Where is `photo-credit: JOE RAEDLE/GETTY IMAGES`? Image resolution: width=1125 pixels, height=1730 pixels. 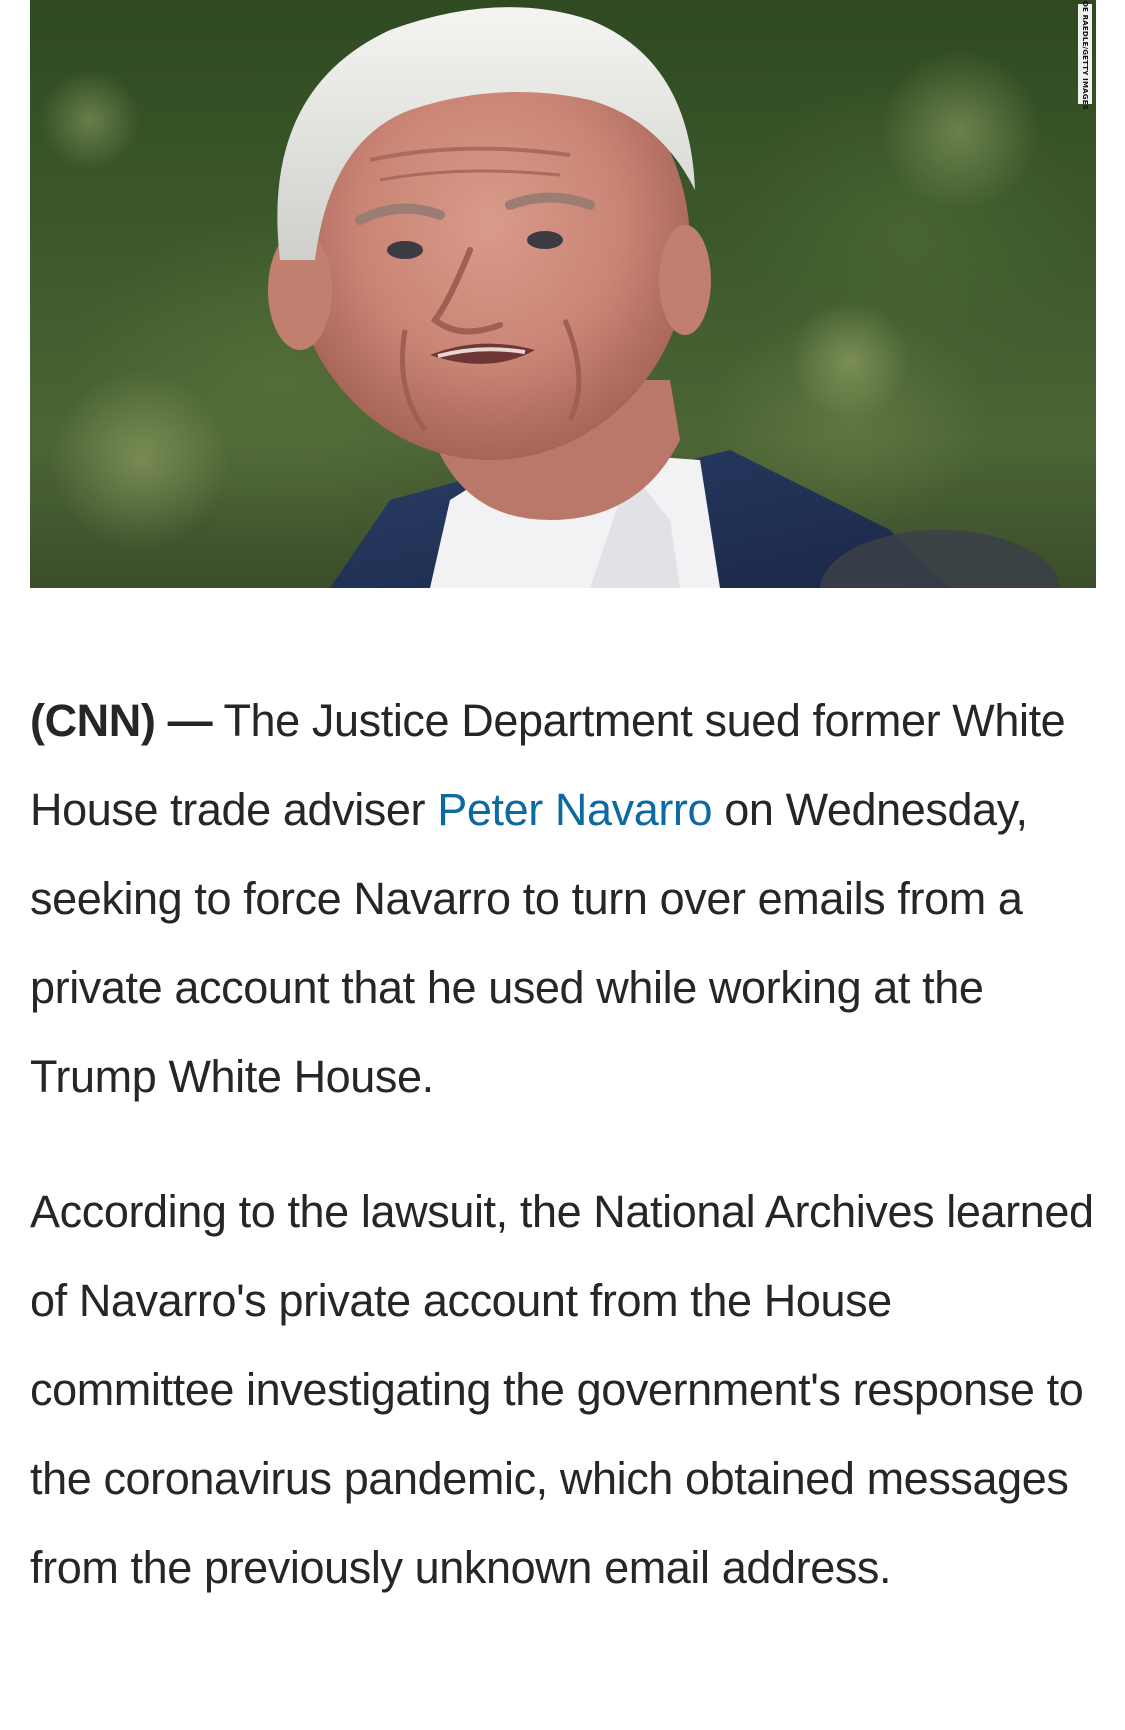 photo-credit: JOE RAEDLE/GETTY IMAGES is located at coordinates (1085, 55).